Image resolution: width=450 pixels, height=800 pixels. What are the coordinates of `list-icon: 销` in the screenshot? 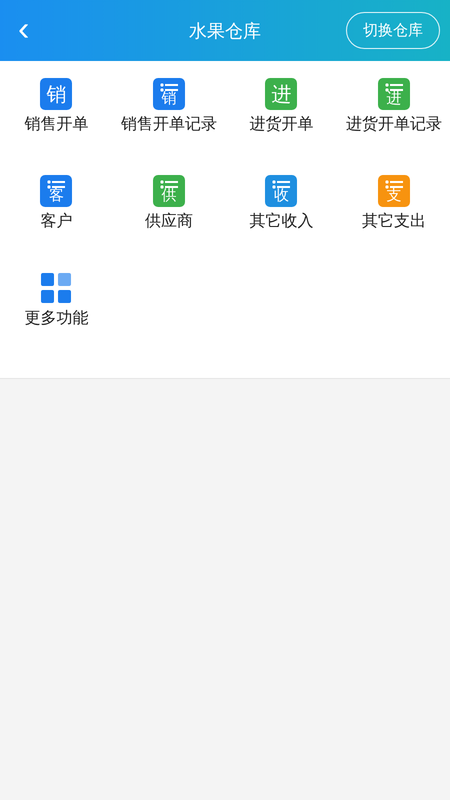 It's located at (168, 94).